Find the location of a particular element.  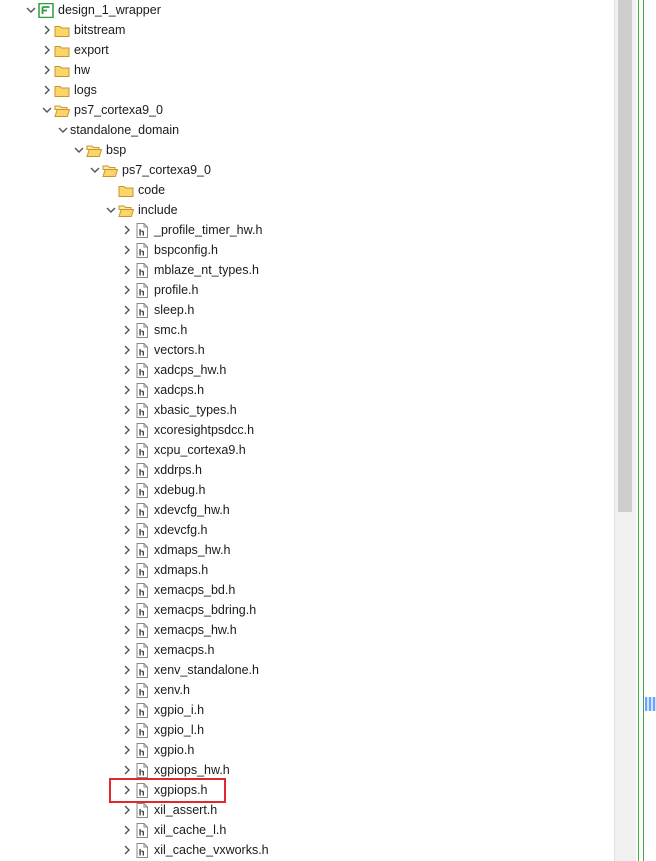

tree-item-xgpio-l-h: h xgpio_l.h is located at coordinates (307, 730).